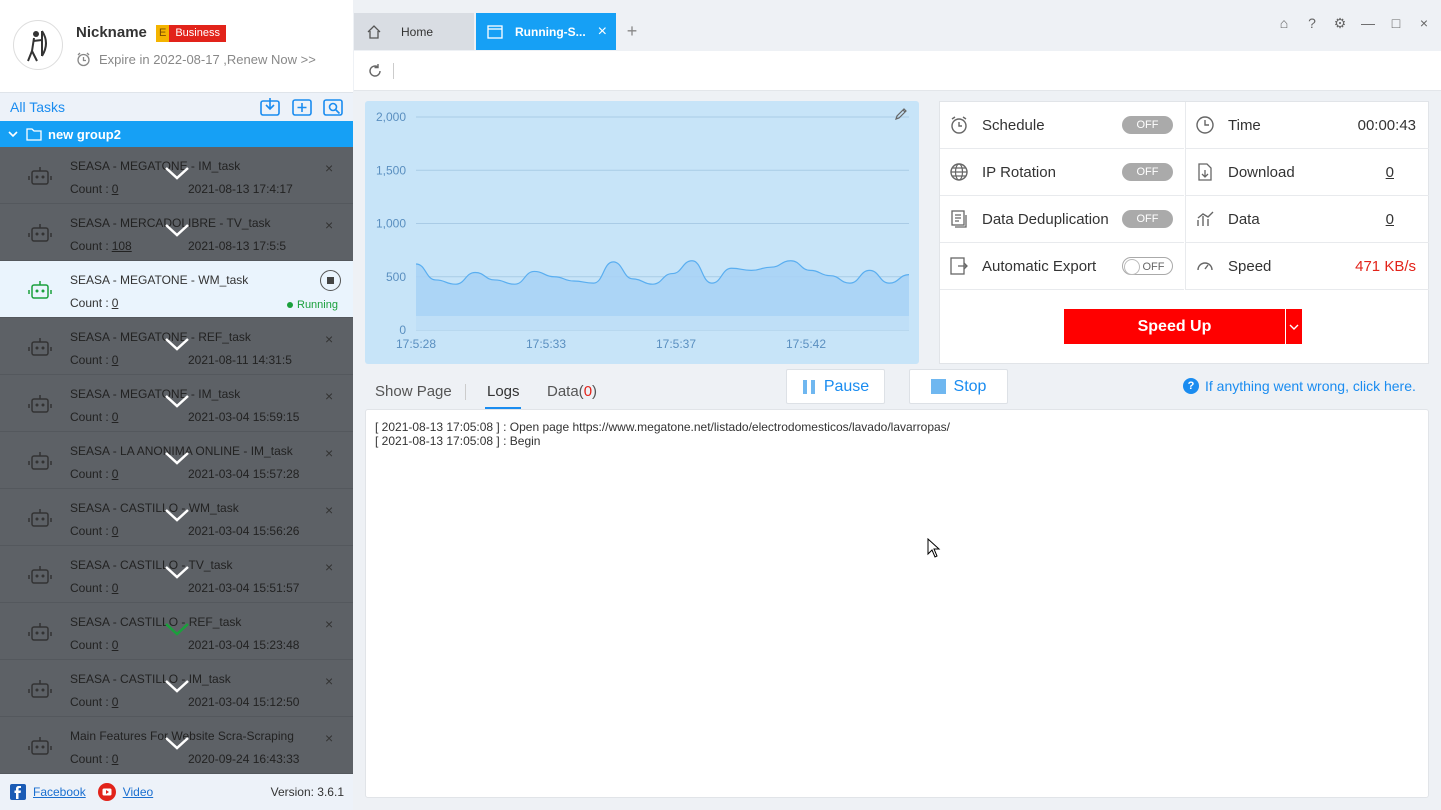 This screenshot has height=810, width=1441. I want to click on tab-show-page: Show Page, so click(413, 391).